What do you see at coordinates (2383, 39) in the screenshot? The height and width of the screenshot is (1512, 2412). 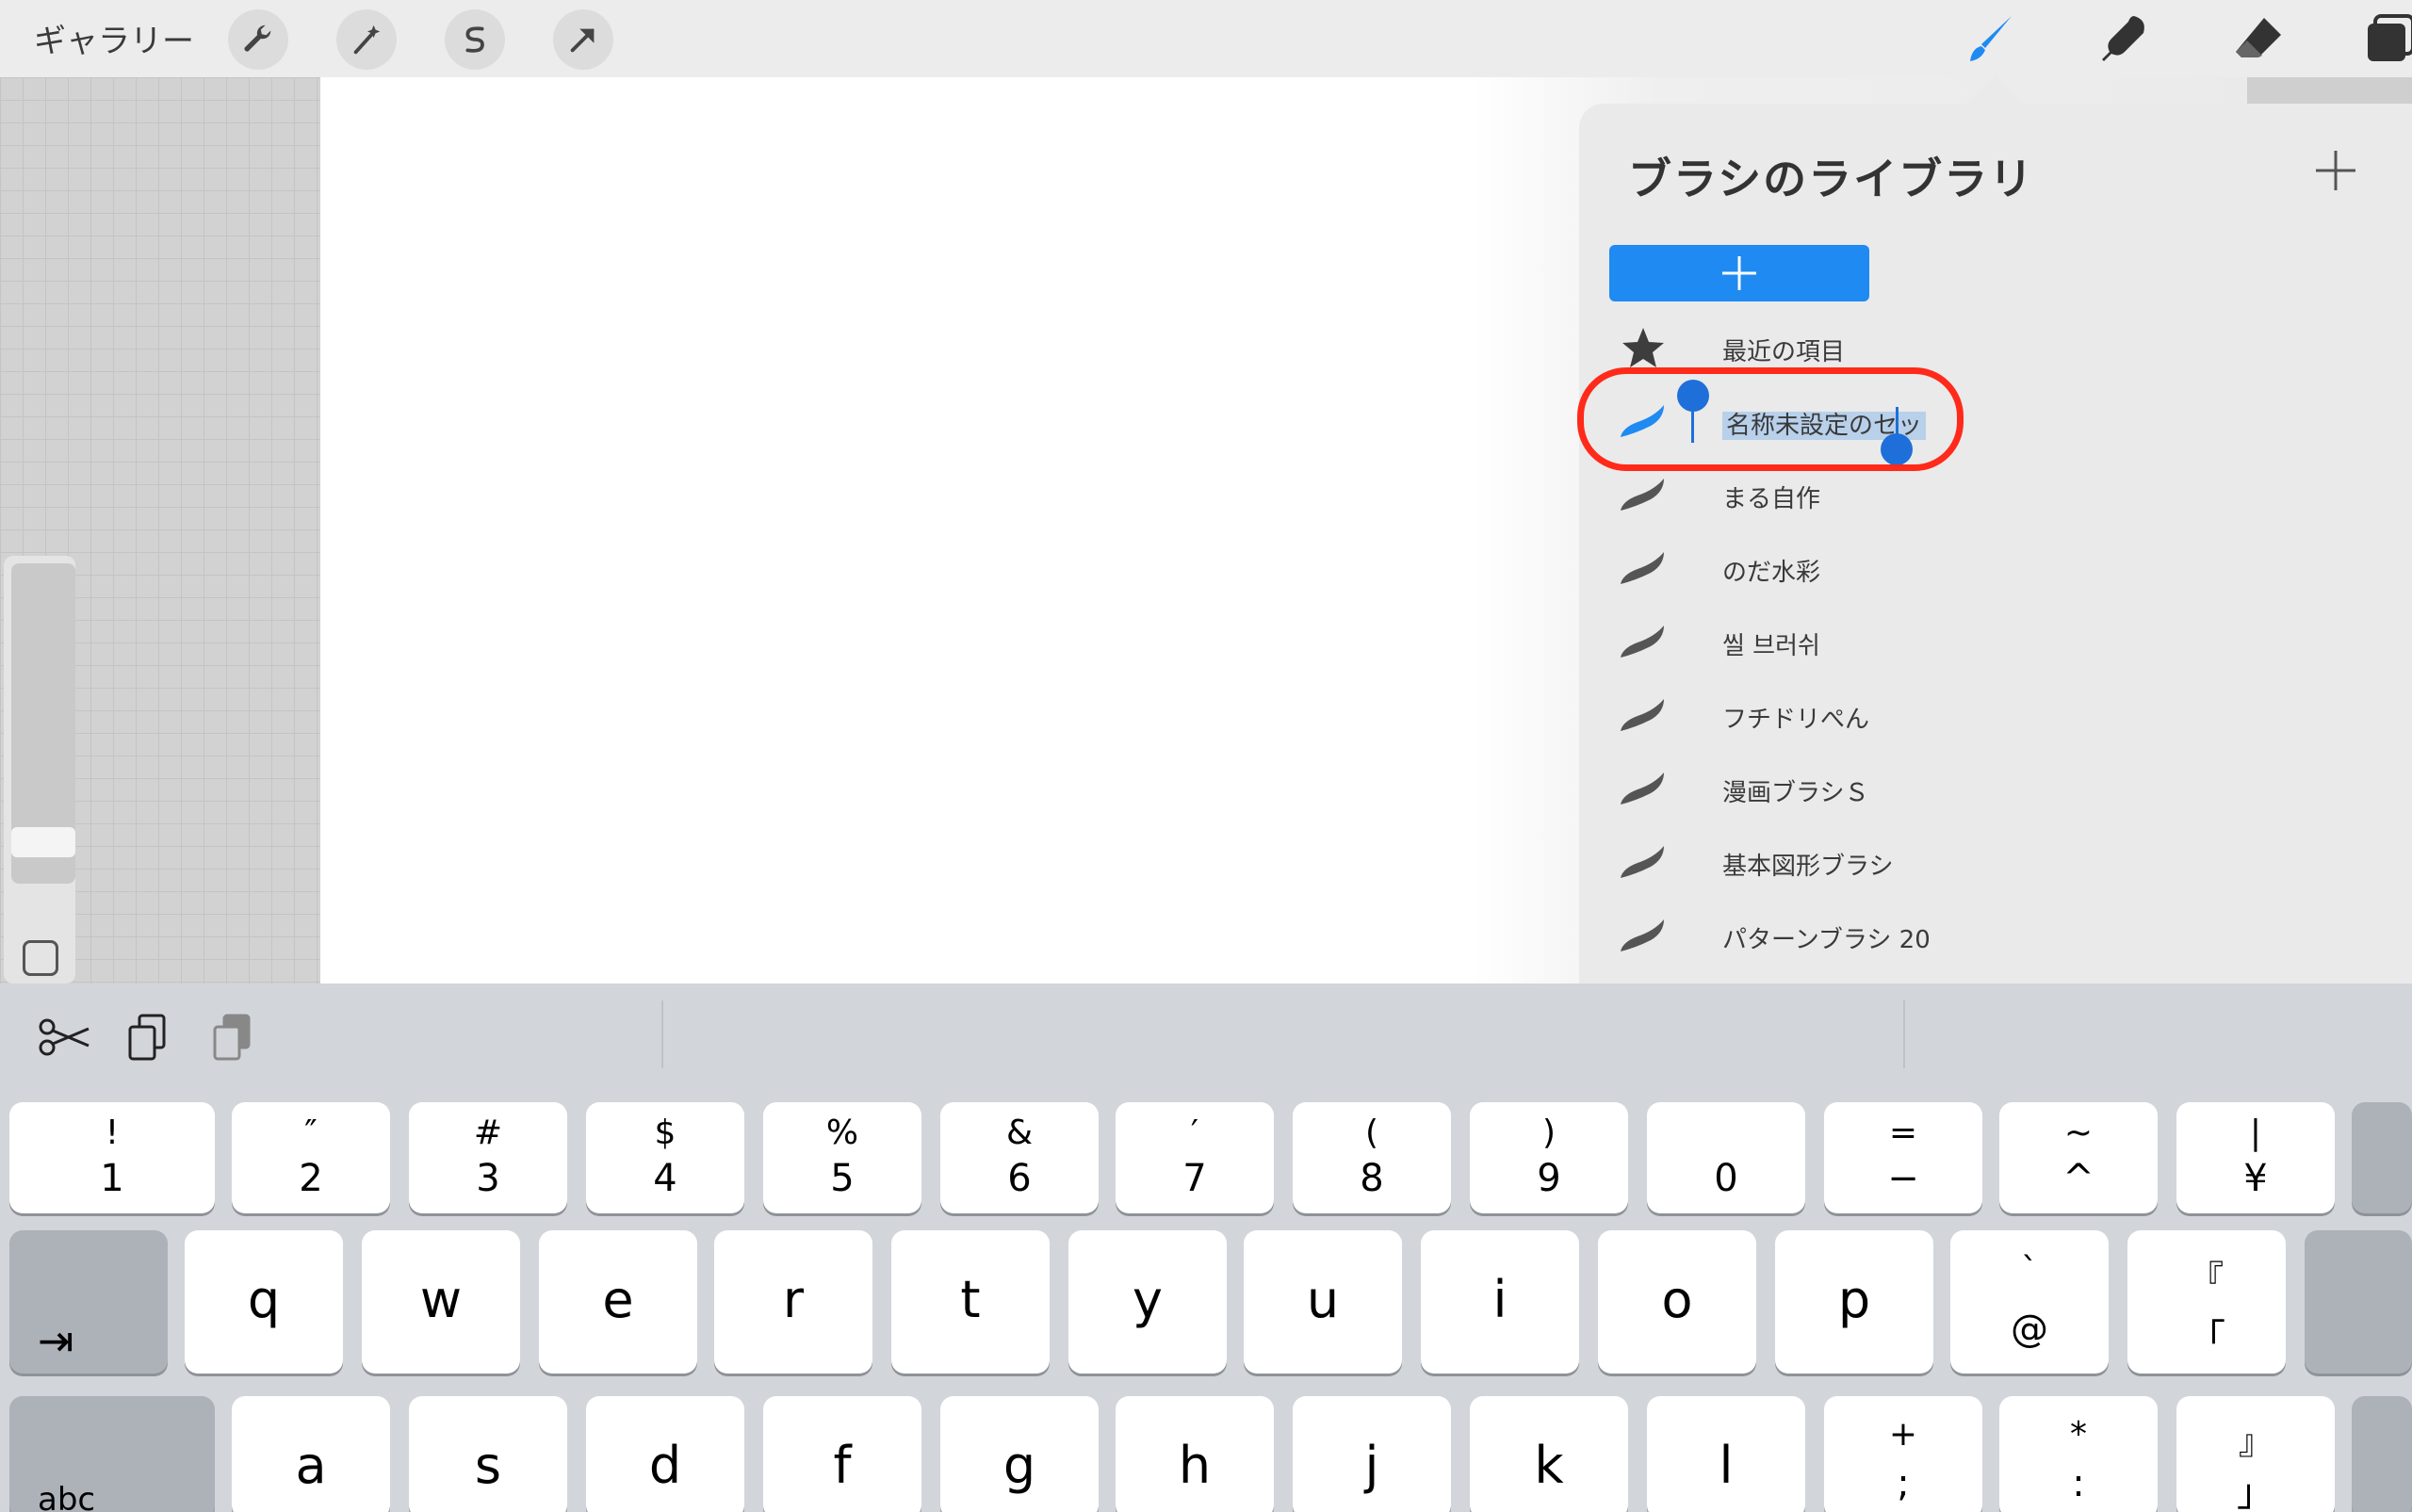 I see `layers-button` at bounding box center [2383, 39].